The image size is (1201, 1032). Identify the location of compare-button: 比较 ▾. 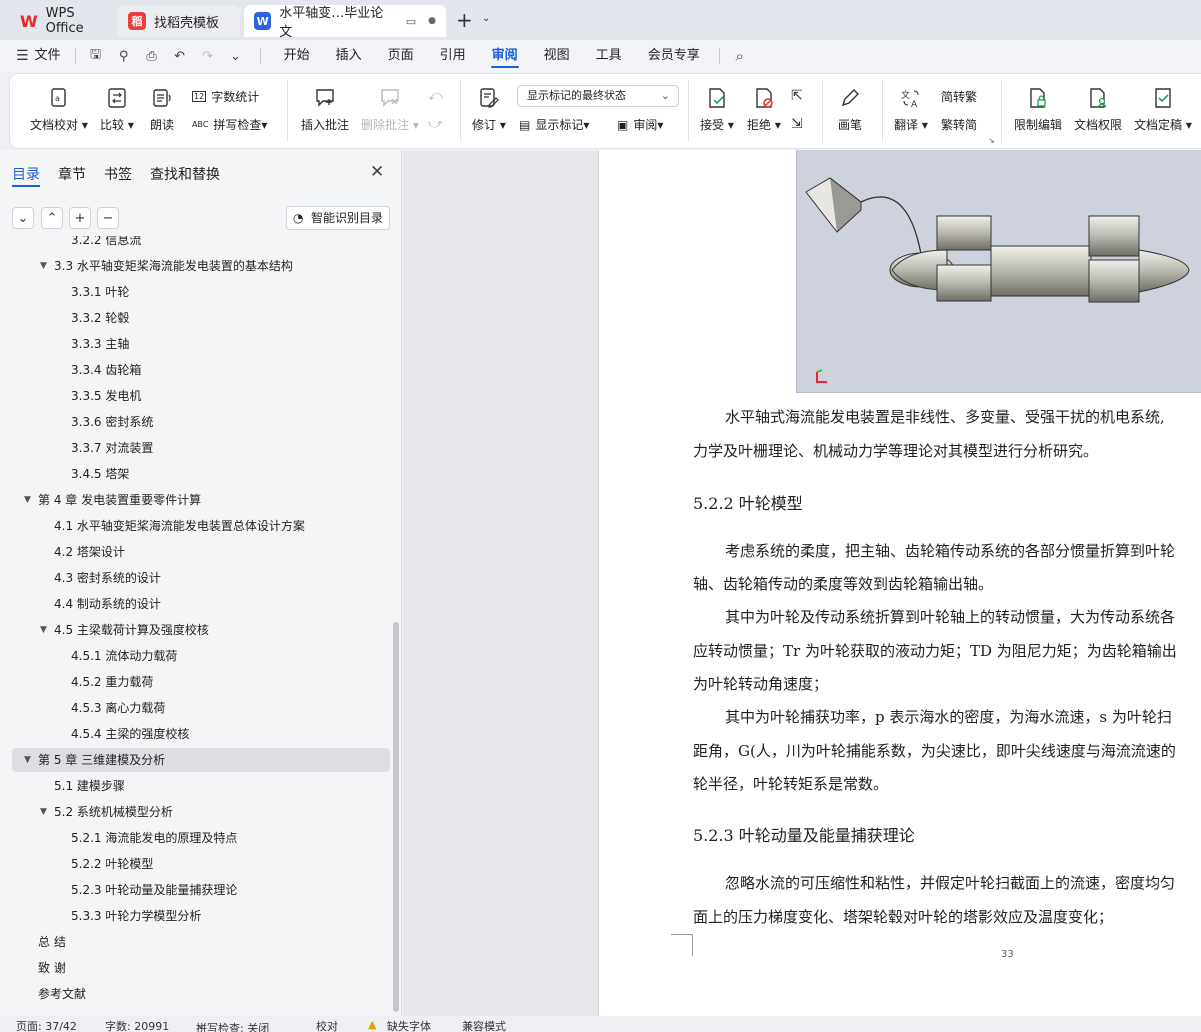
(117, 109).